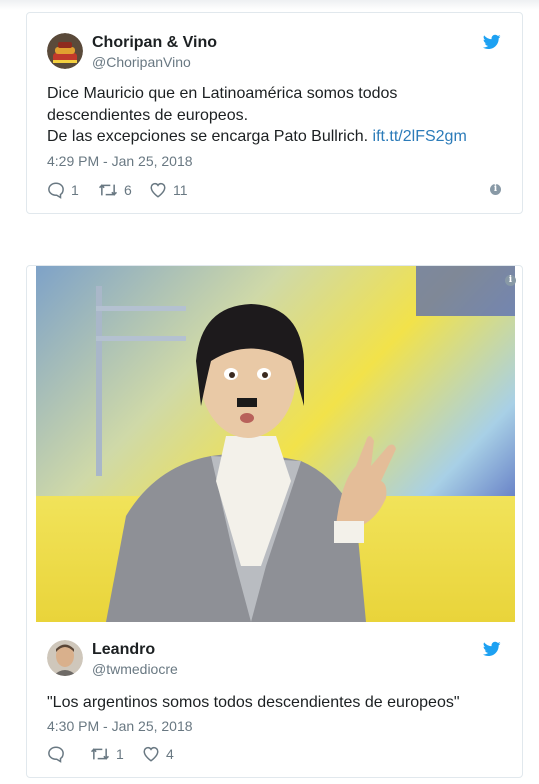  Describe the element at coordinates (420, 136) in the screenshot. I see `tweet-link: ift.tt/2lFS2gm` at that location.